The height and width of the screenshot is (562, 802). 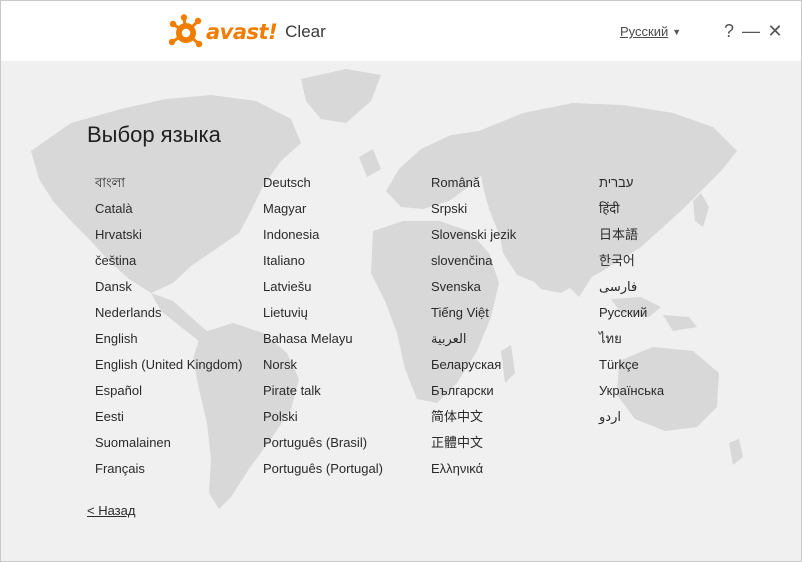 What do you see at coordinates (473, 316) in the screenshot?
I see `language-option: Tiếng Việt` at bounding box center [473, 316].